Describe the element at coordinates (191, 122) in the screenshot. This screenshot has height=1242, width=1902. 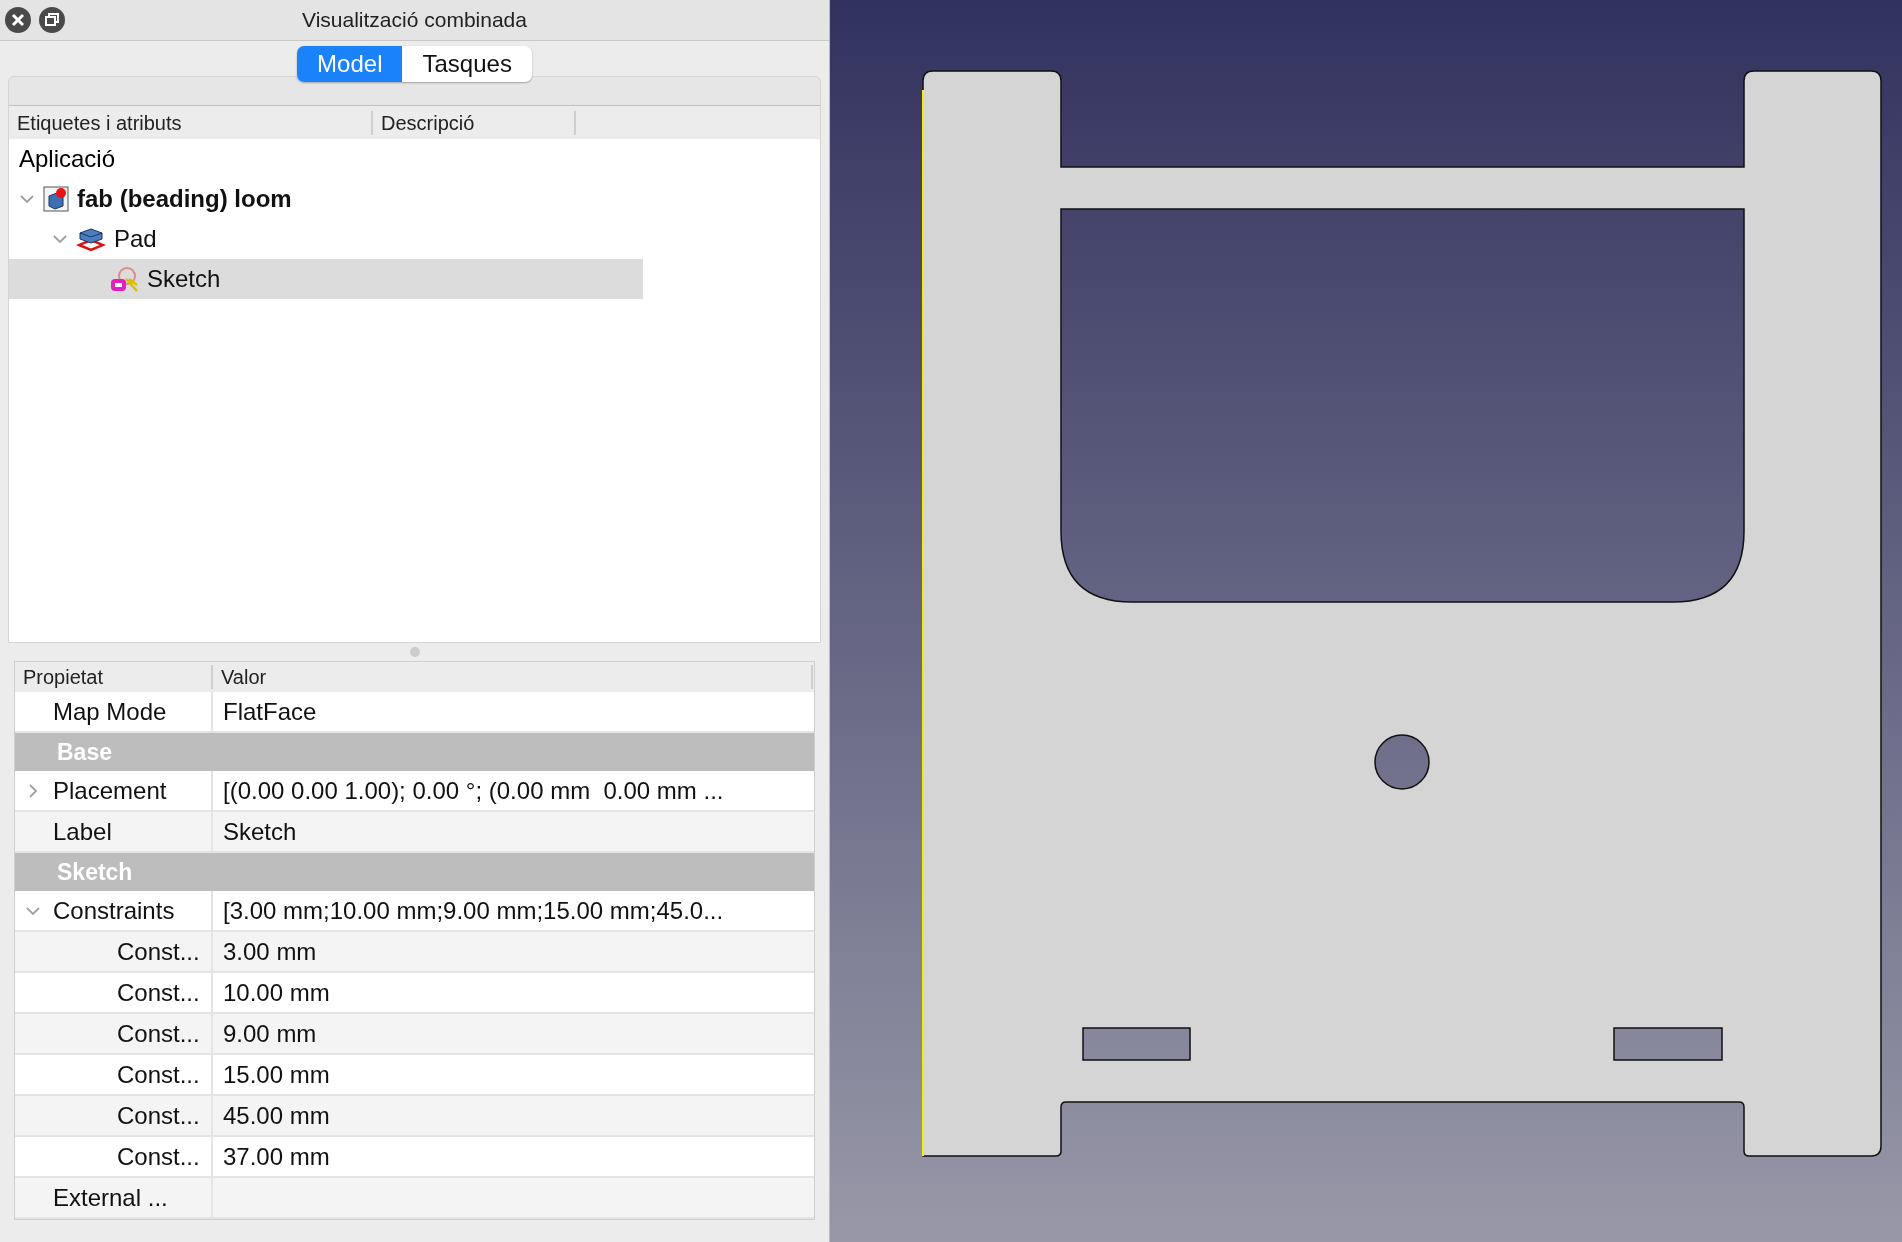
I see `column-header: Etiquetes i atributs` at that location.